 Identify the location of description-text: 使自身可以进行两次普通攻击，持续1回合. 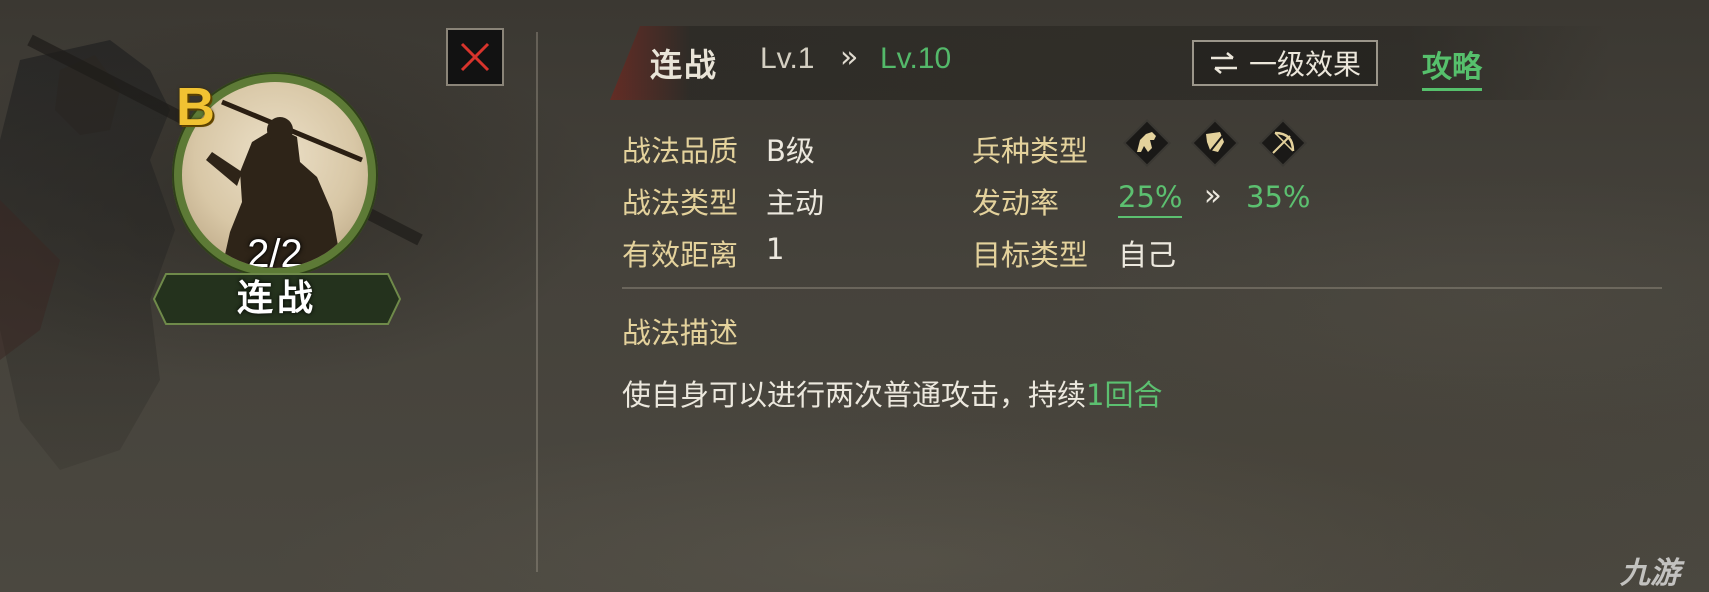
(892, 393).